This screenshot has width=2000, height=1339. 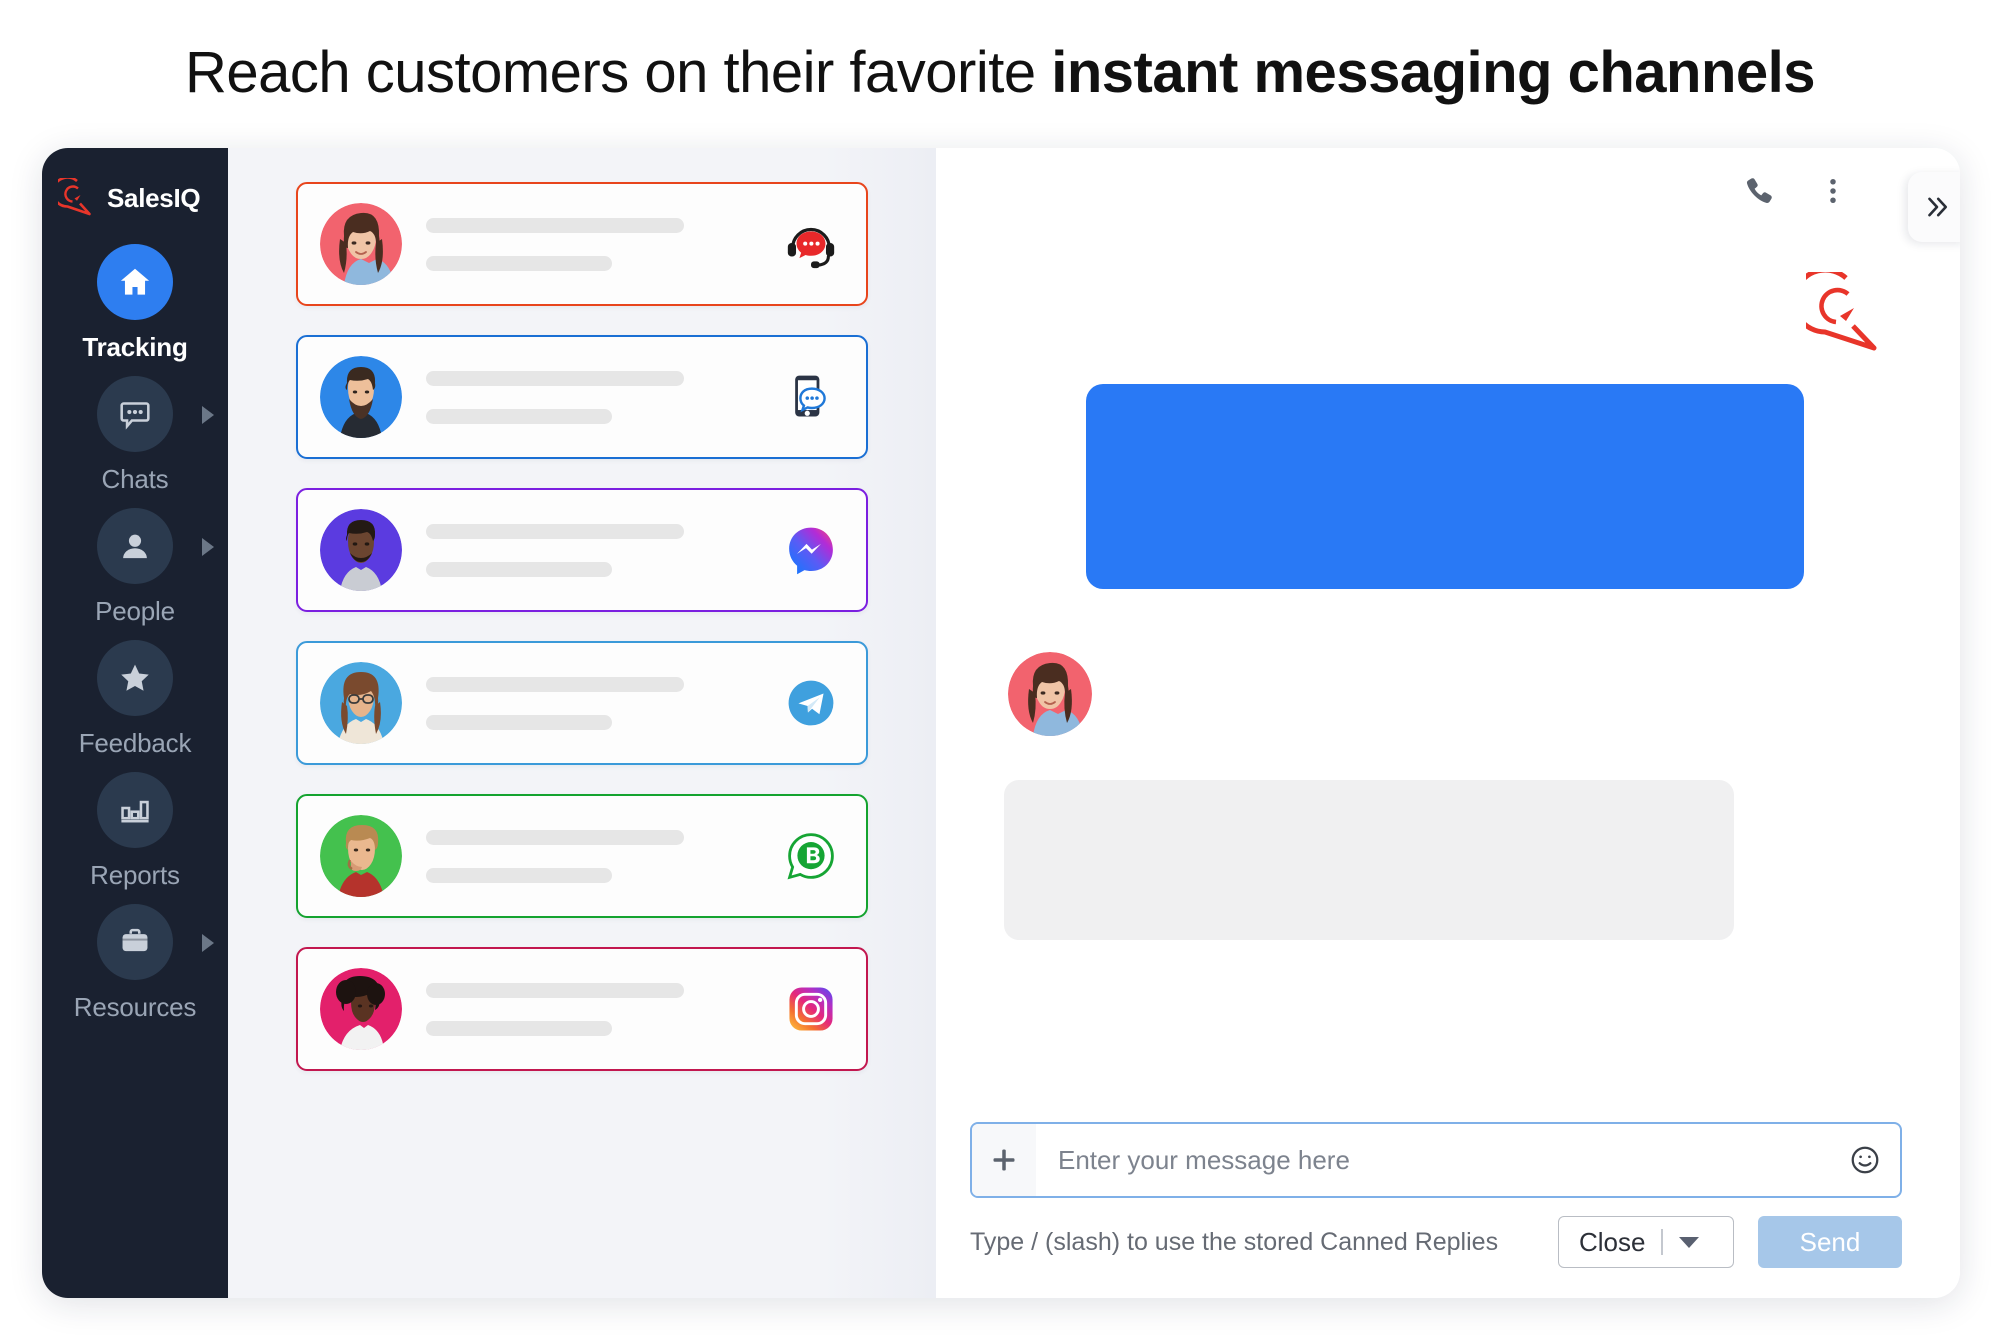 I want to click on salesiq-logo-icon, so click(x=74, y=197).